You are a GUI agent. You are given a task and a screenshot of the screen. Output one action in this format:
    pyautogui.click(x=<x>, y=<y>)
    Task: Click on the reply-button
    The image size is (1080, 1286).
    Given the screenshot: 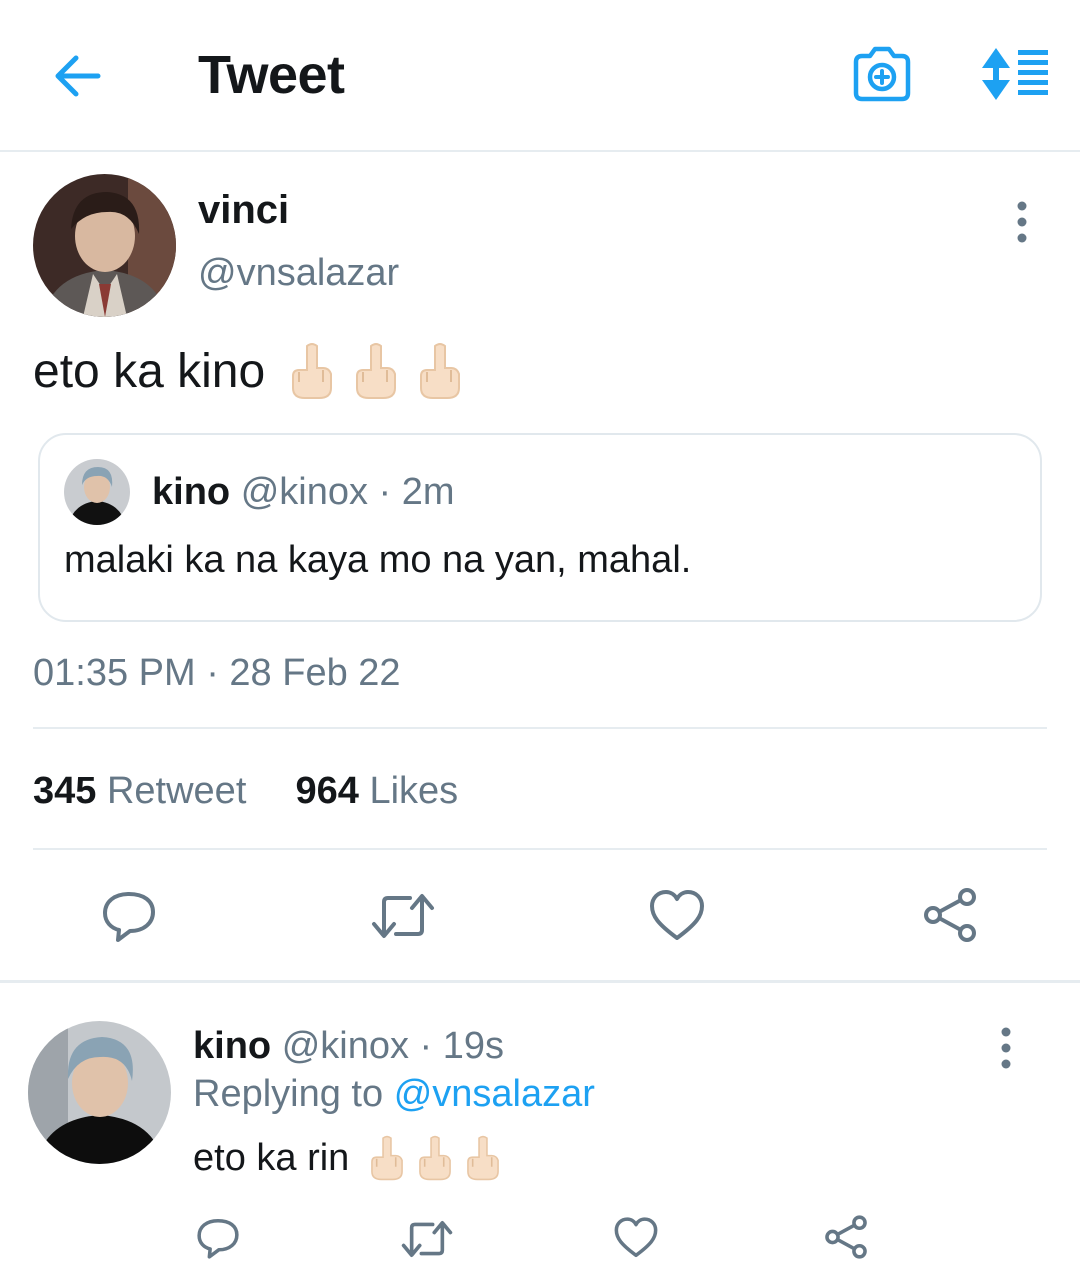 What is the action you would take?
    pyautogui.click(x=129, y=918)
    